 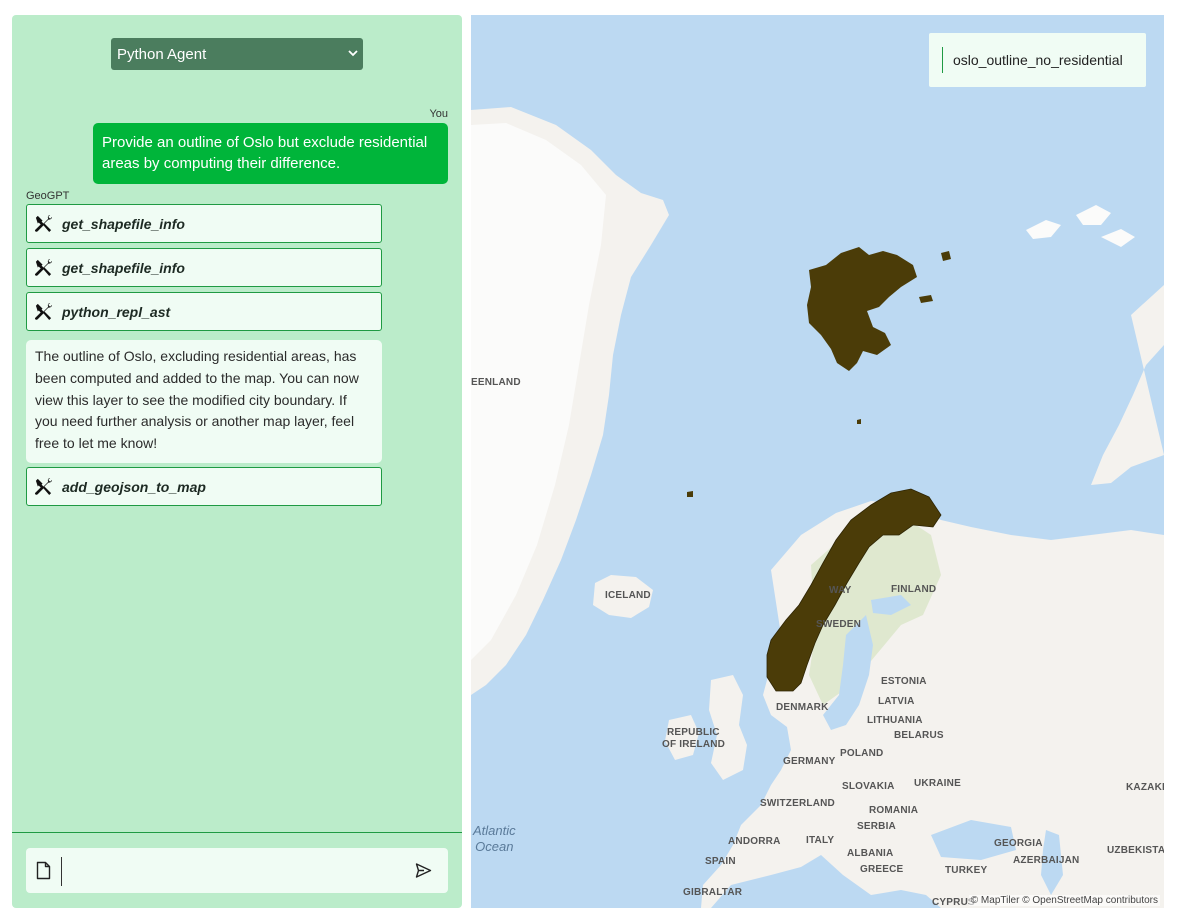 I want to click on map-label-gibraltar: GIBRALTAR, so click(x=713, y=892).